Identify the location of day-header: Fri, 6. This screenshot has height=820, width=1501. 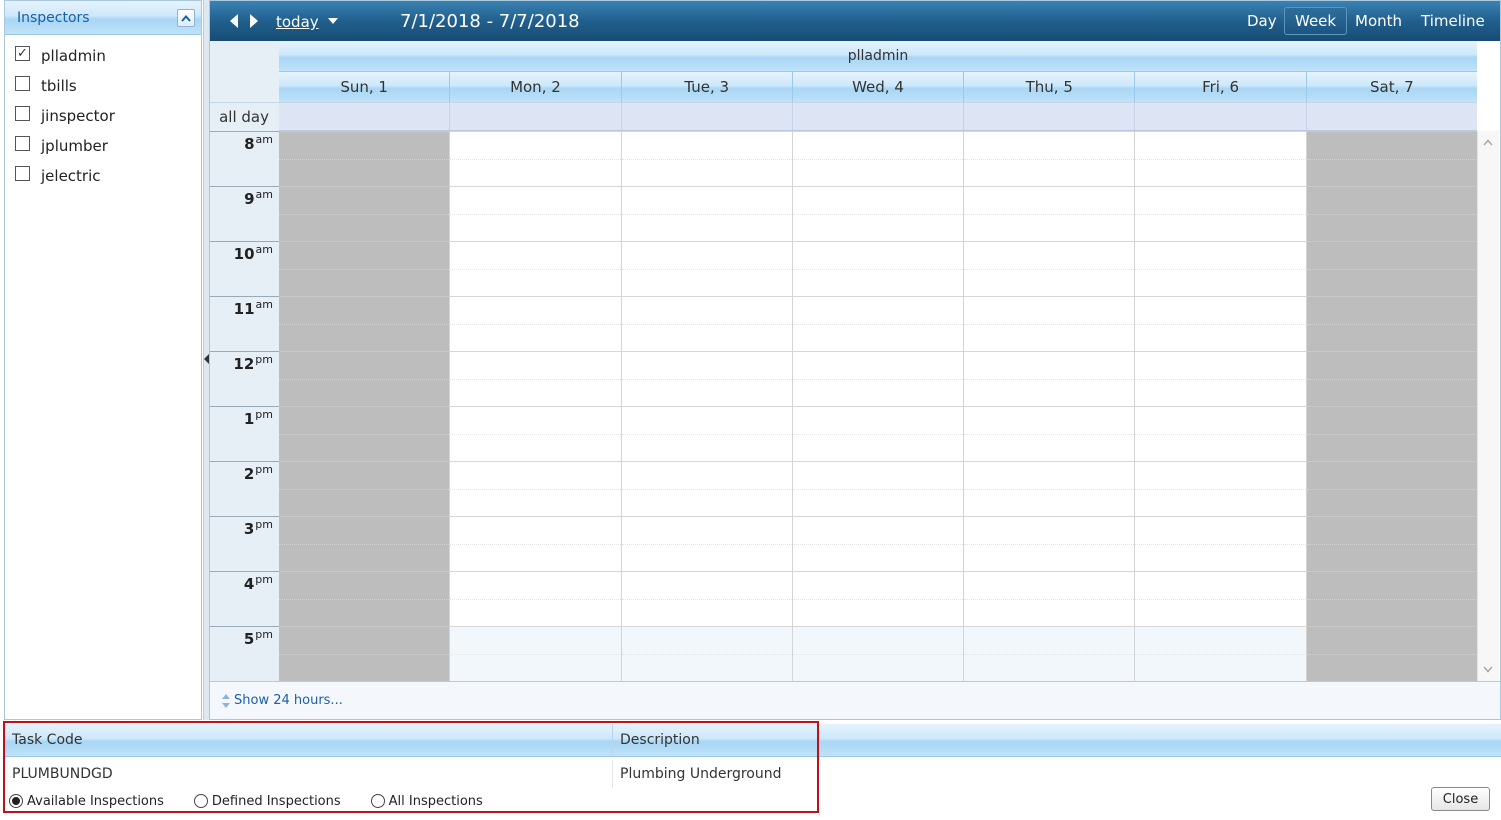
(1220, 87).